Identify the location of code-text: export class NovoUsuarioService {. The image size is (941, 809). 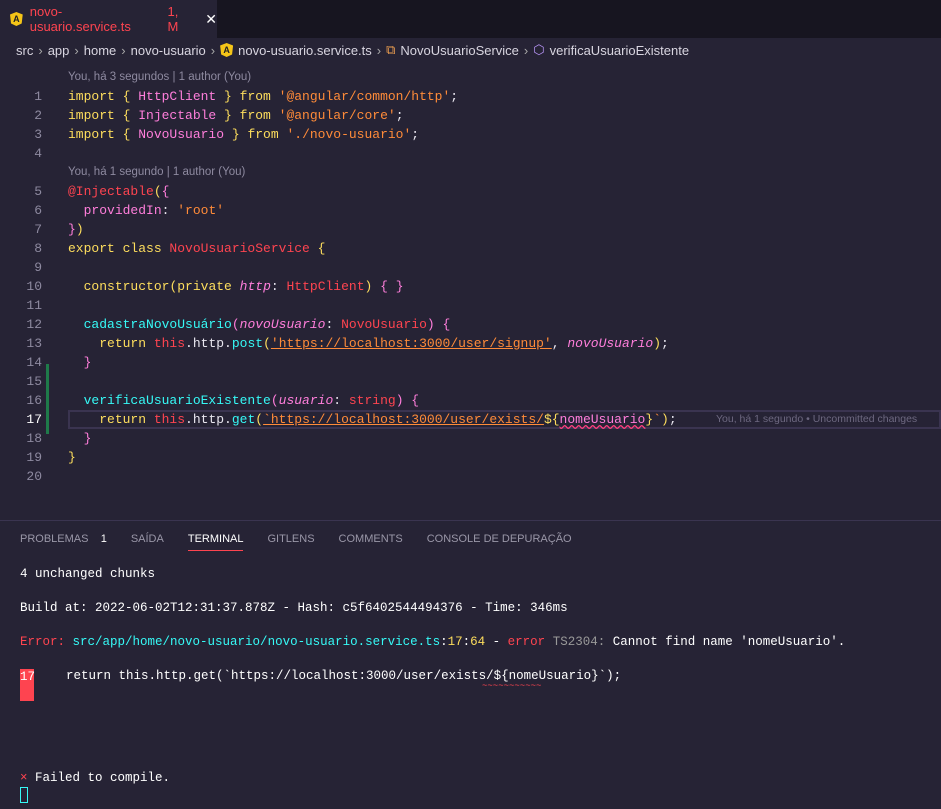
(196, 248).